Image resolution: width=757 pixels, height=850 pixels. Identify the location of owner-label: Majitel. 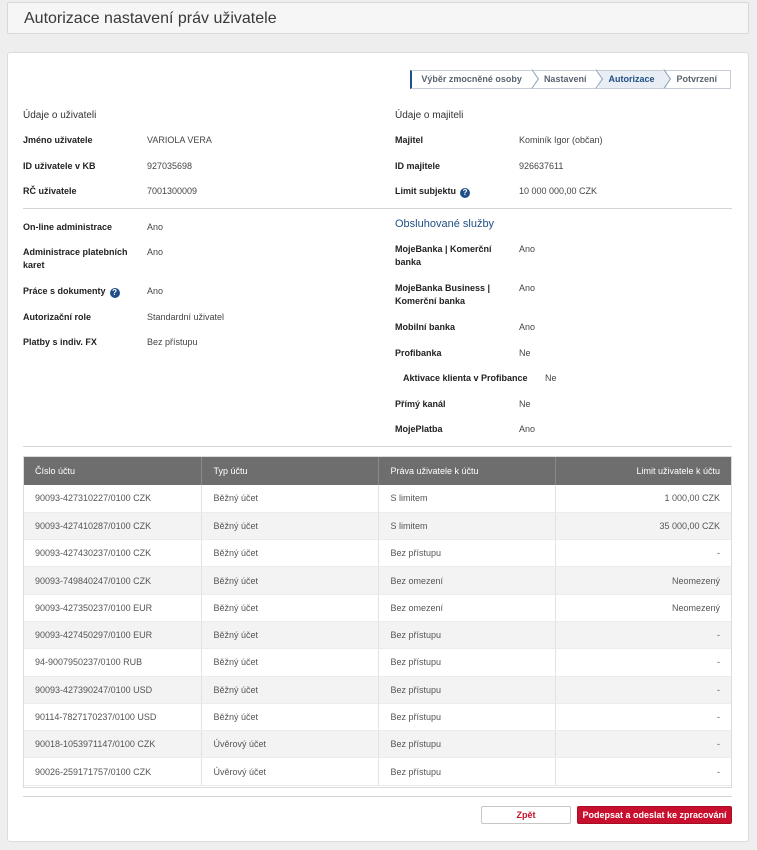
(409, 140).